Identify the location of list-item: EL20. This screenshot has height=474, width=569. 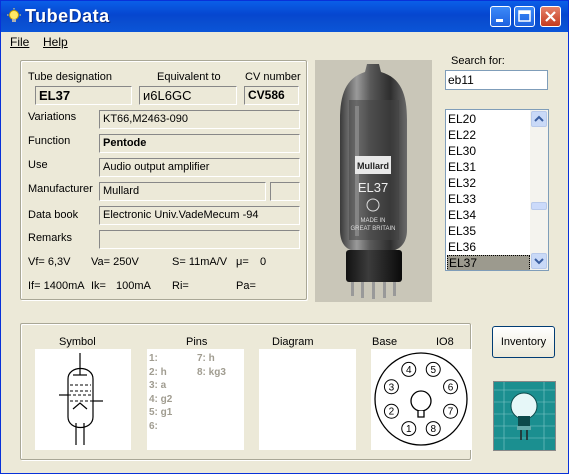
(489, 119).